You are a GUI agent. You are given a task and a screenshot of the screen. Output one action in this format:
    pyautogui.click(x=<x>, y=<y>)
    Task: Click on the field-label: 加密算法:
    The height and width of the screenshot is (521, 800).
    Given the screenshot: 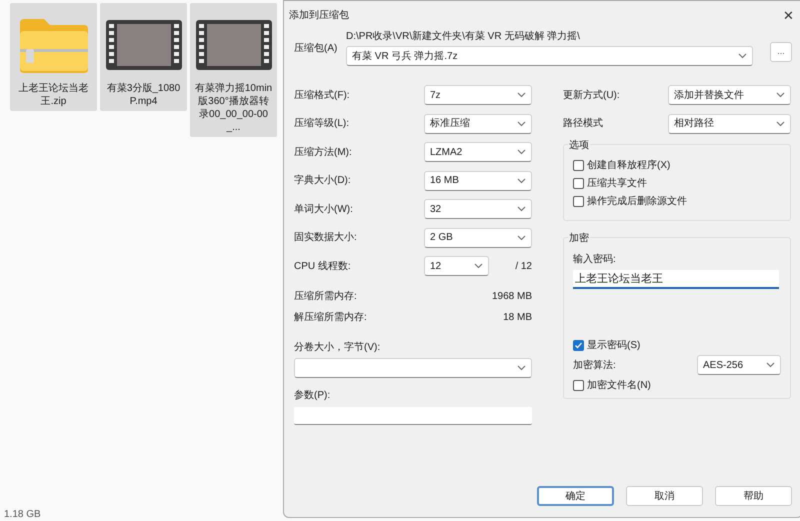 What is the action you would take?
    pyautogui.click(x=594, y=365)
    